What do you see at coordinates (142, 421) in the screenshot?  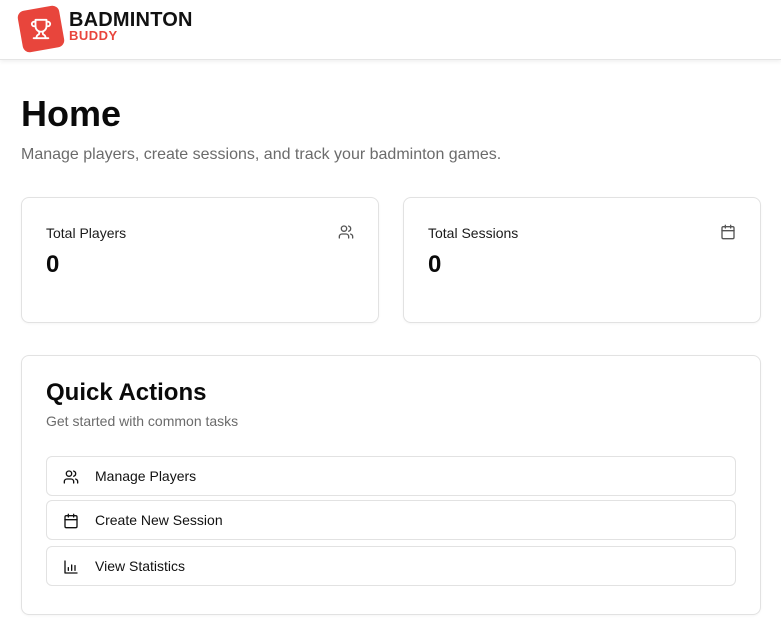 I see `quick-actions-description: Get started with common tasks` at bounding box center [142, 421].